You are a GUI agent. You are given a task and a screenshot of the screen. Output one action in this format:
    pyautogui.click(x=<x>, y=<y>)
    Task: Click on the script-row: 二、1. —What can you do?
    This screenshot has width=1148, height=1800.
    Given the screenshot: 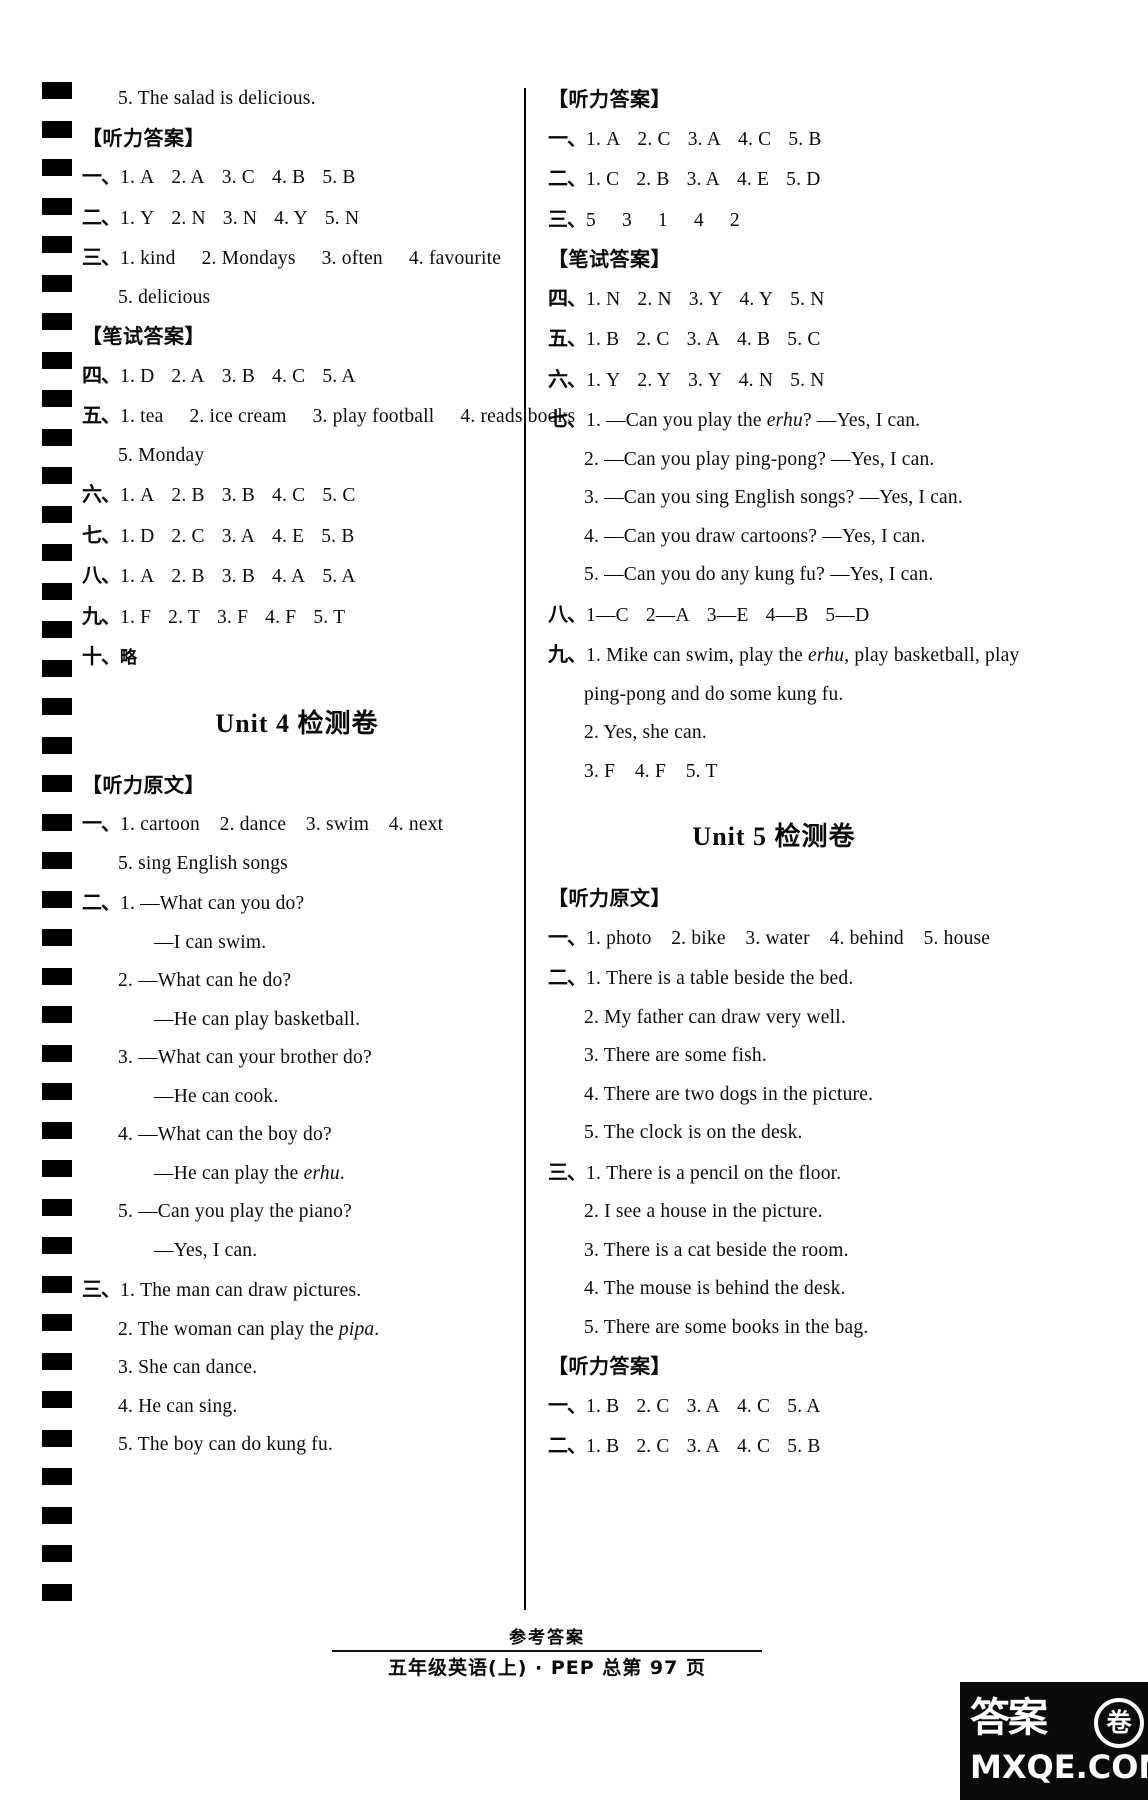 What is the action you would take?
    pyautogui.click(x=297, y=903)
    